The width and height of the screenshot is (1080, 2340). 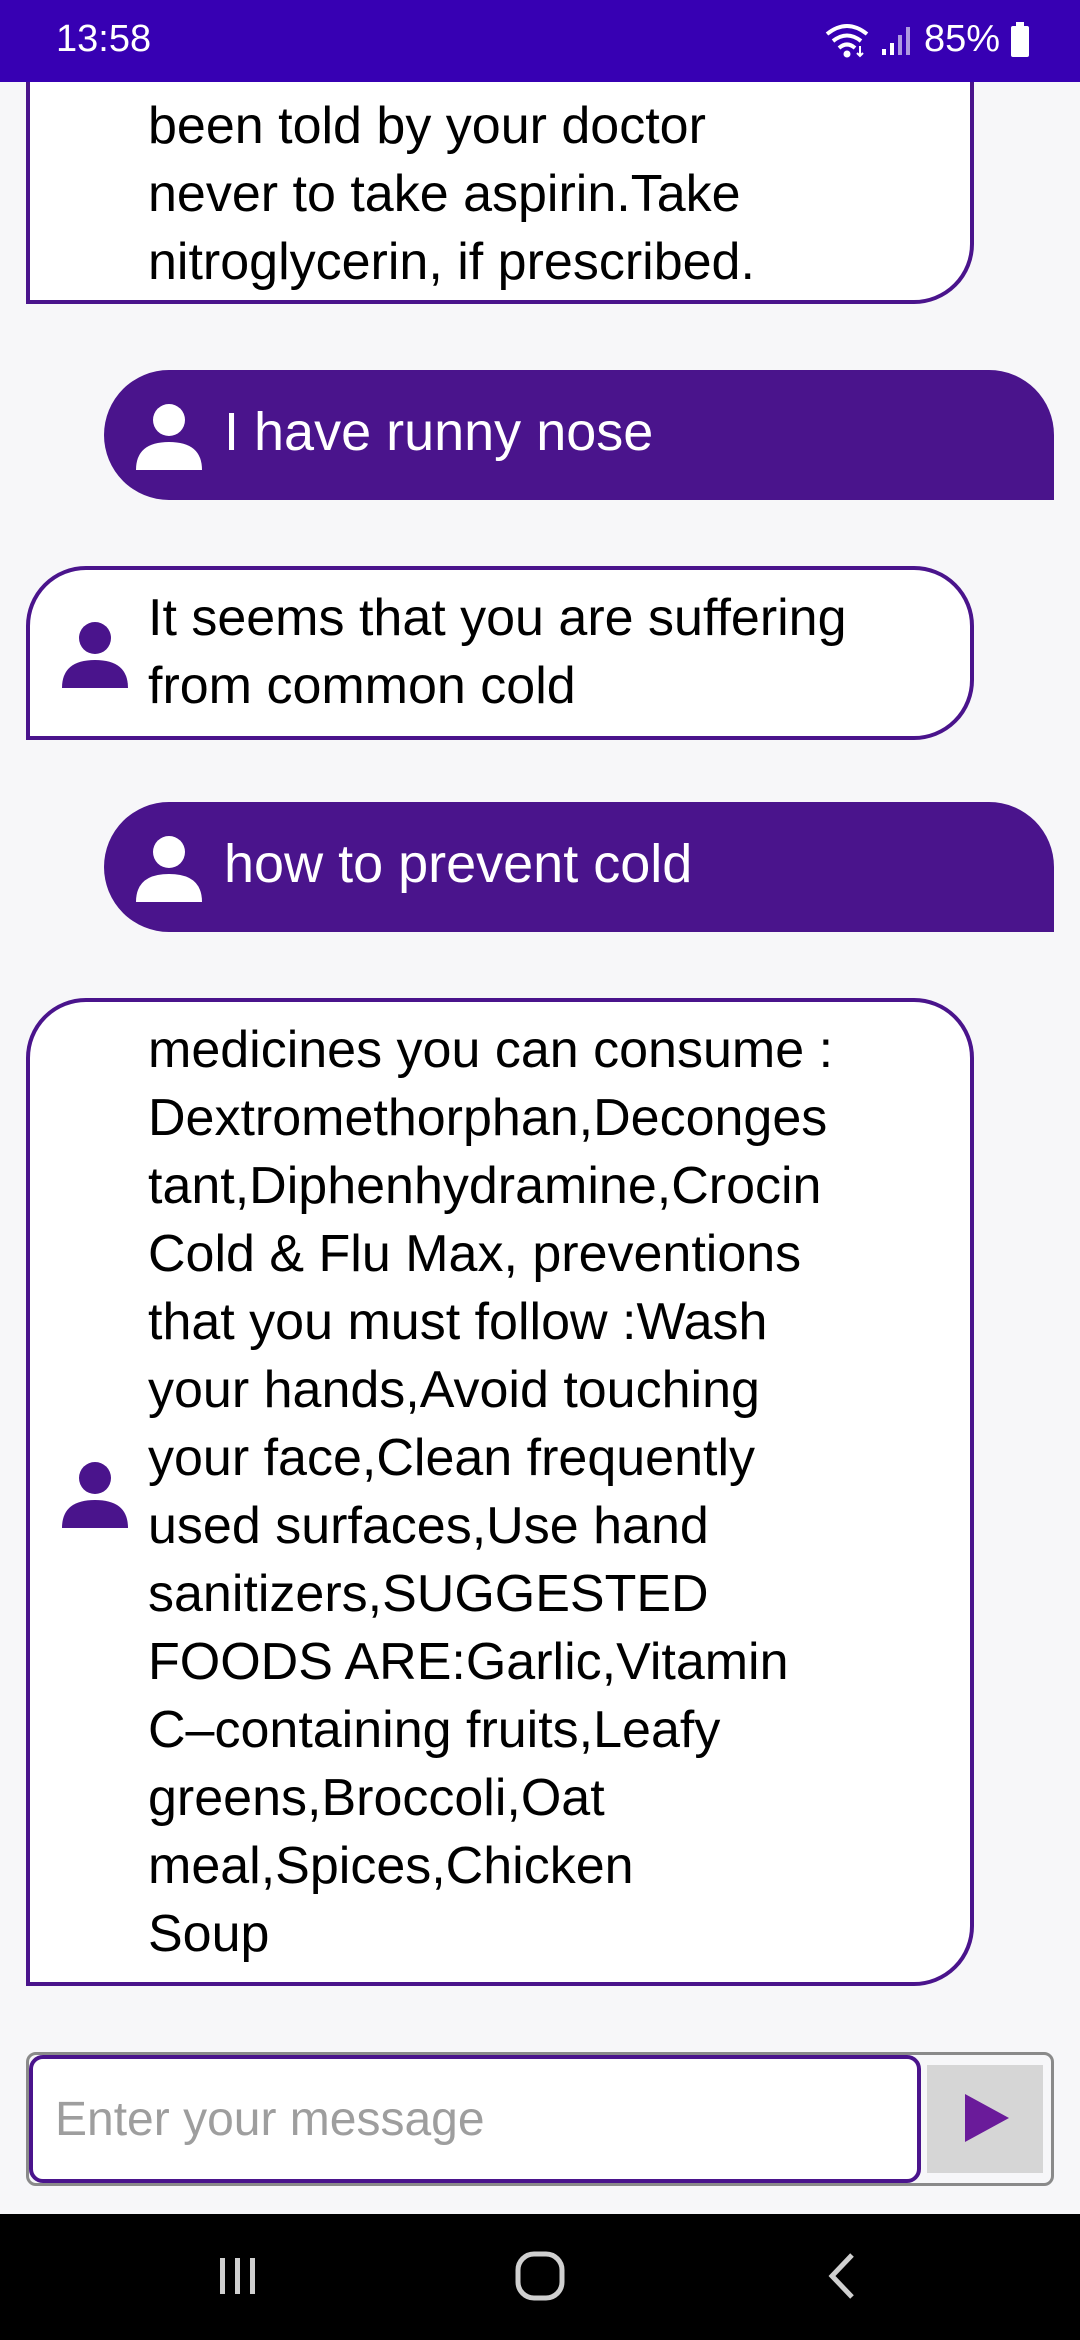 I want to click on user-message-text: I have runny nose, so click(x=439, y=432).